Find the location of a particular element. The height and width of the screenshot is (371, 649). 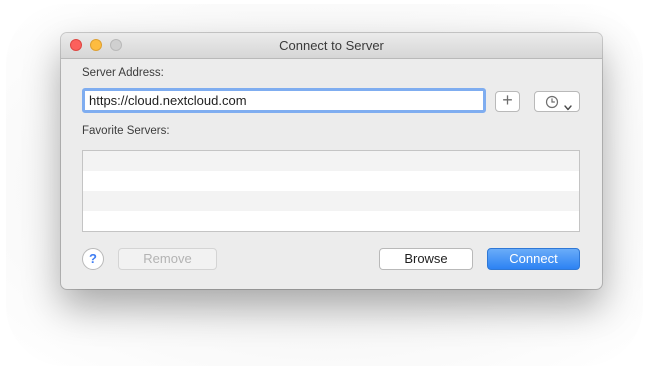

title-bar: Connect to Server is located at coordinates (331, 46).